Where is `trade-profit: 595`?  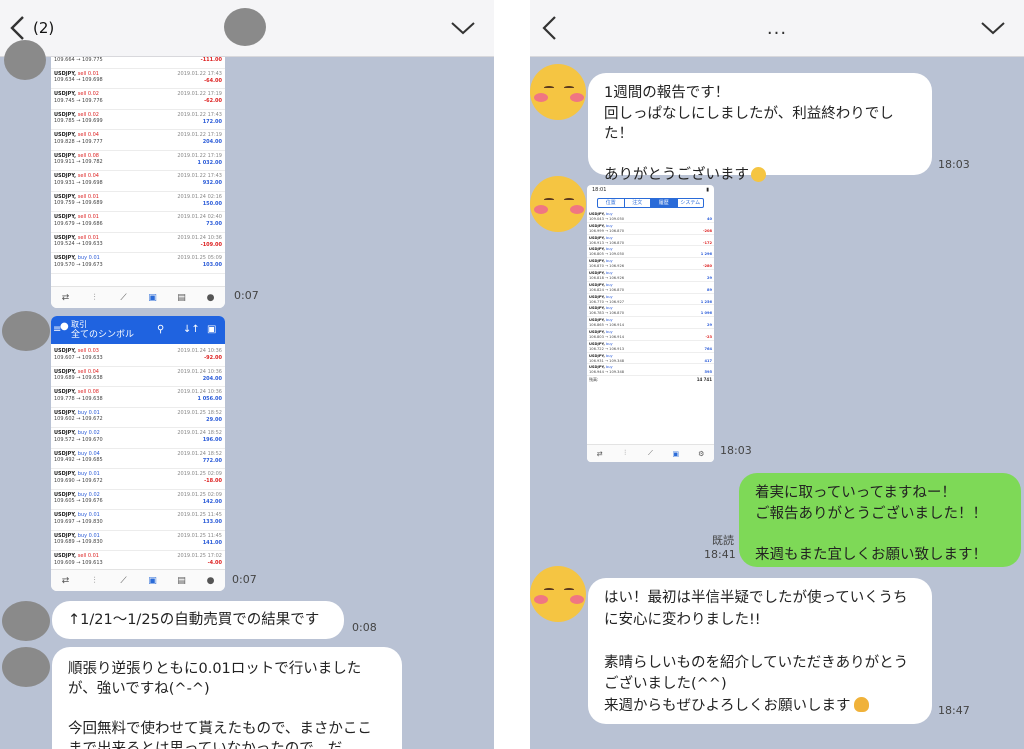
trade-profit: 595 is located at coordinates (708, 372).